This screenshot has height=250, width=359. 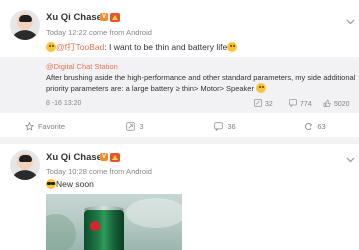 I want to click on favorite-label: Favorite, so click(x=51, y=126).